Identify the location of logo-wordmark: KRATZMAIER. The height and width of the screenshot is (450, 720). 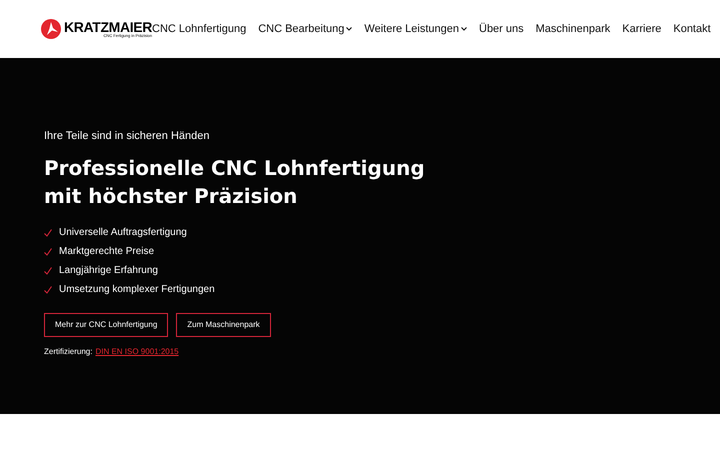
(108, 27).